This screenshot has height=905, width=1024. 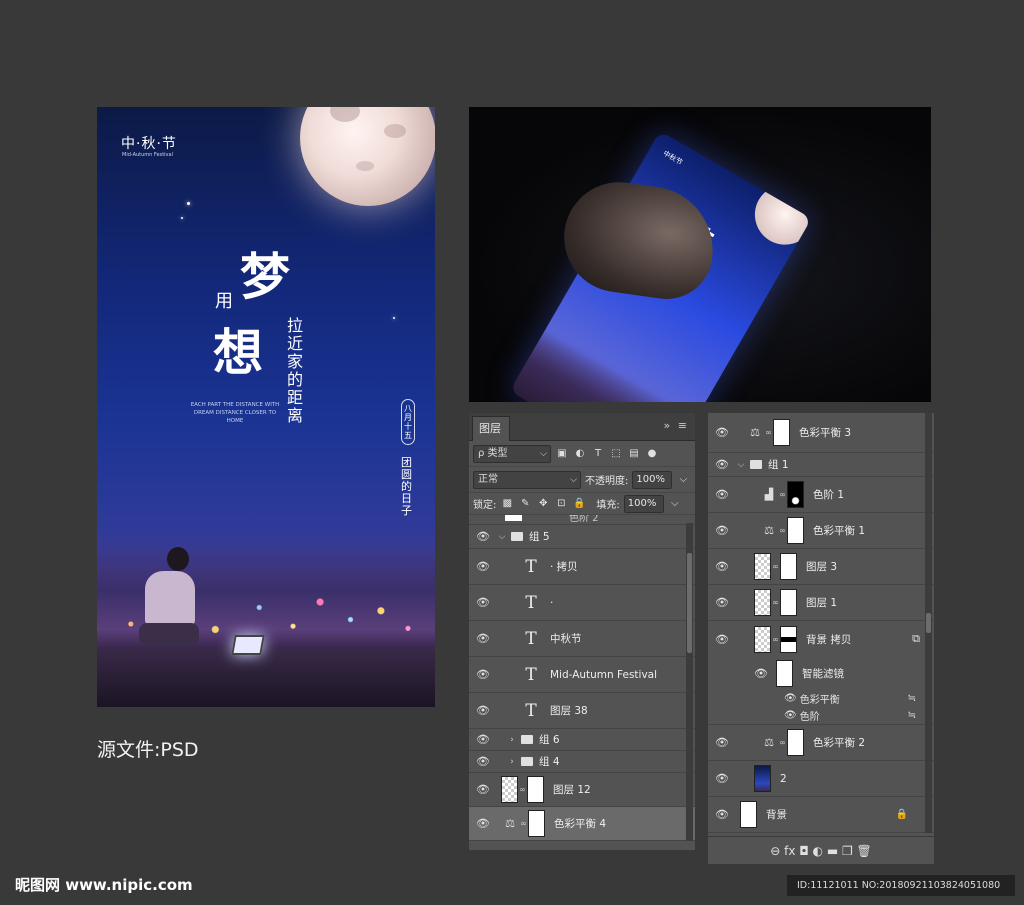 What do you see at coordinates (821, 779) in the screenshot?
I see `layer-2: 👁 2` at bounding box center [821, 779].